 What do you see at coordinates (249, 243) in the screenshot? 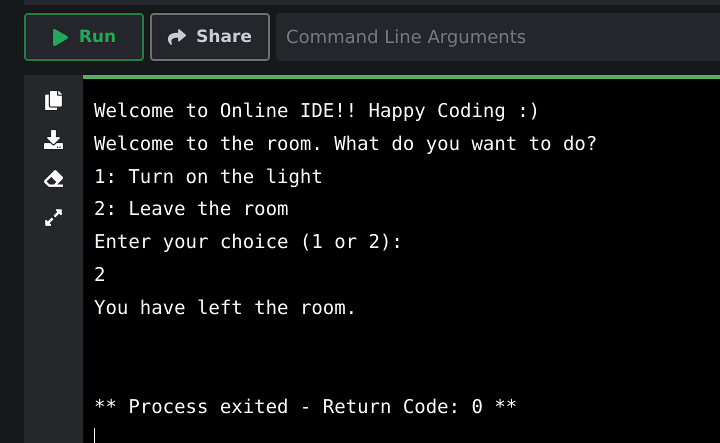
I see `output-line: Enter your choice (1 or 2):` at bounding box center [249, 243].